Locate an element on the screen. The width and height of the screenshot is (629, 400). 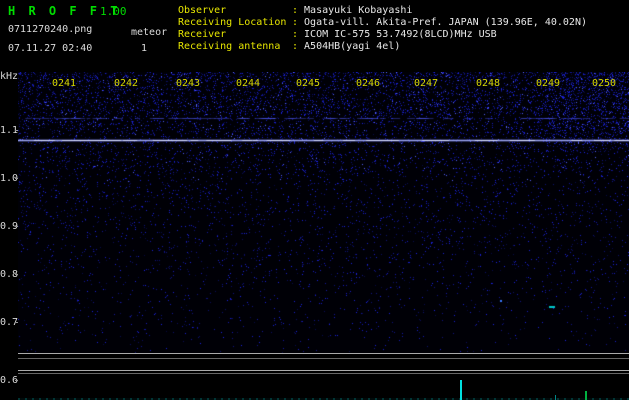
freq-unit-label: kHz is located at coordinates (9, 76).